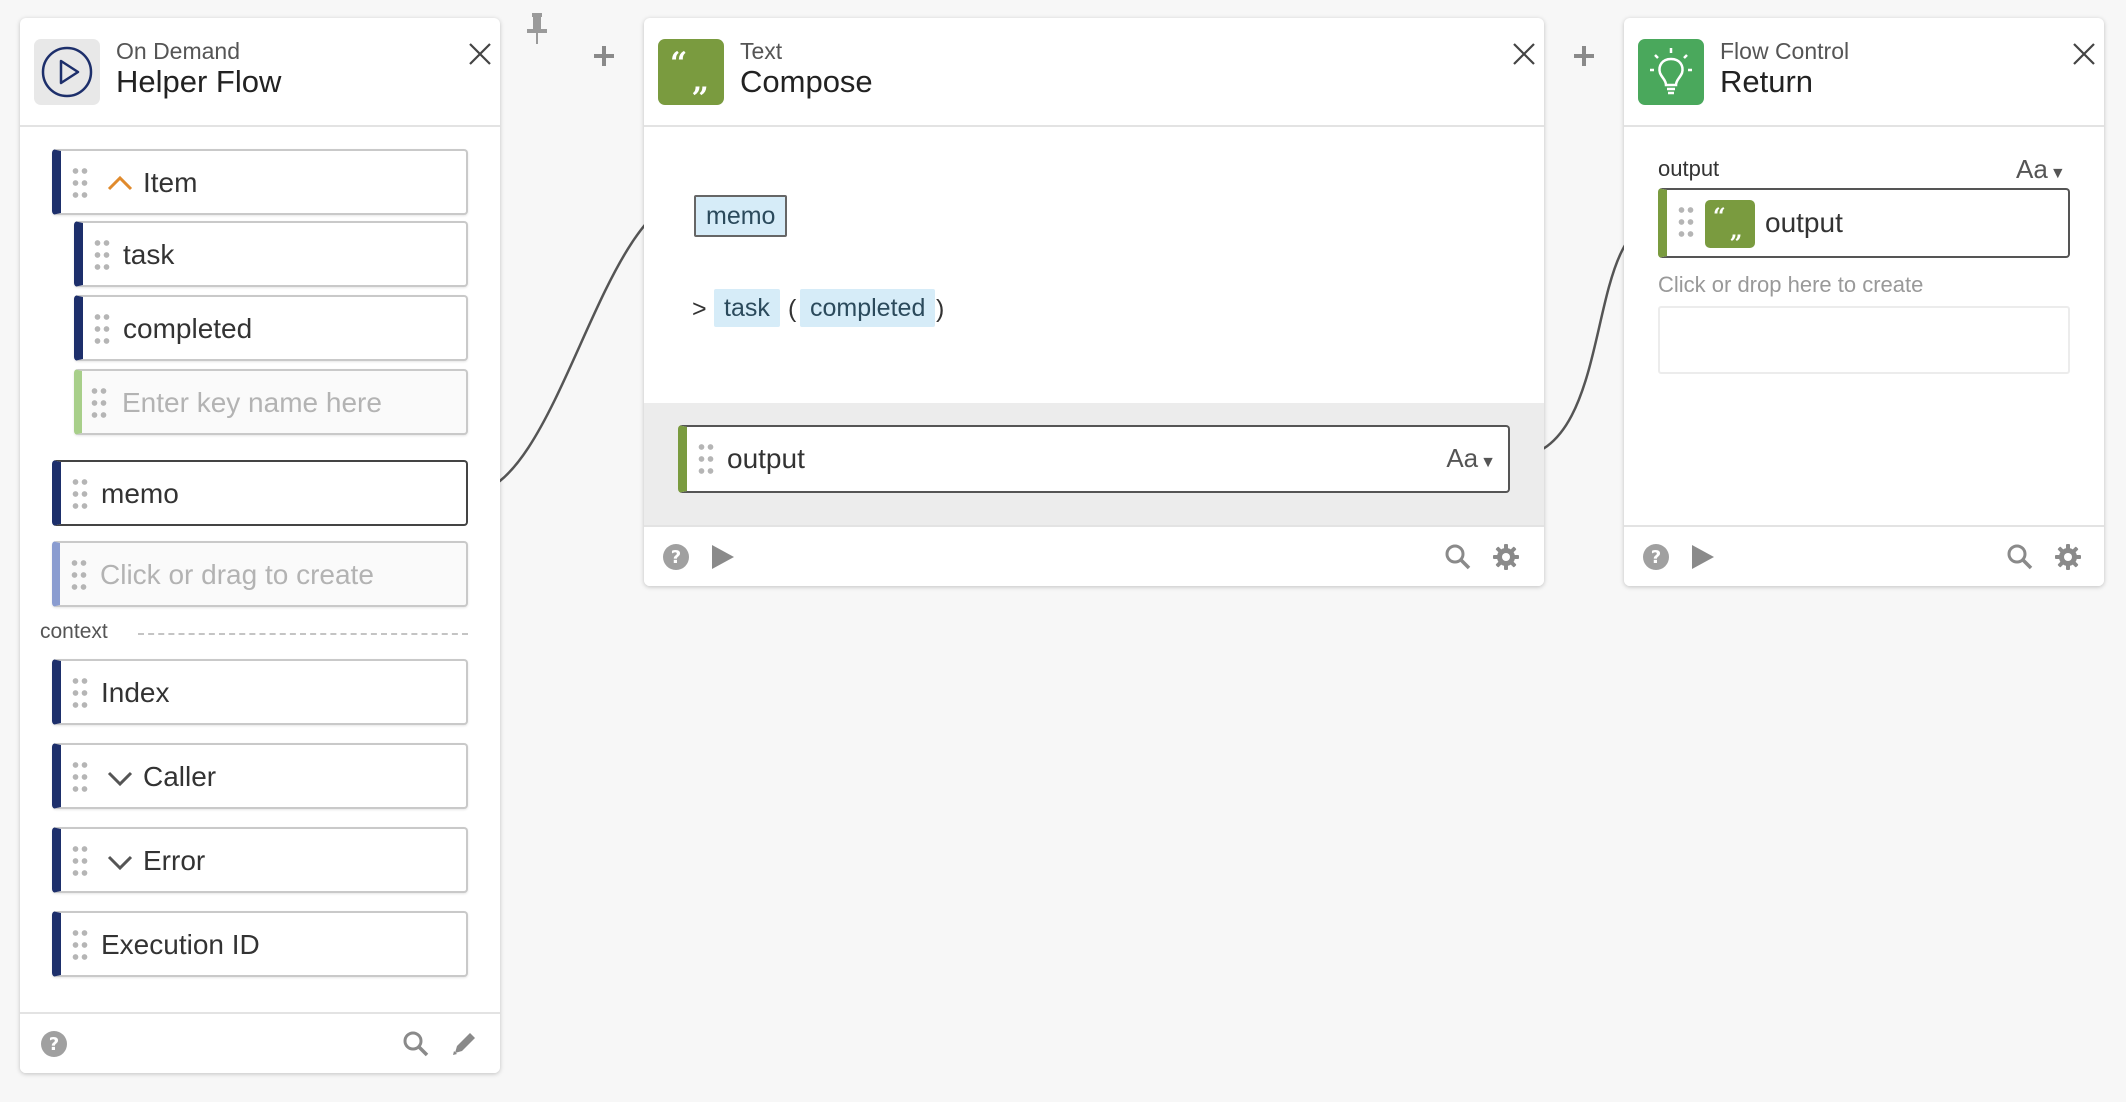 The width and height of the screenshot is (2126, 1102). Describe the element at coordinates (252, 402) in the screenshot. I see `key-name-placeholder: Enter key name here` at that location.